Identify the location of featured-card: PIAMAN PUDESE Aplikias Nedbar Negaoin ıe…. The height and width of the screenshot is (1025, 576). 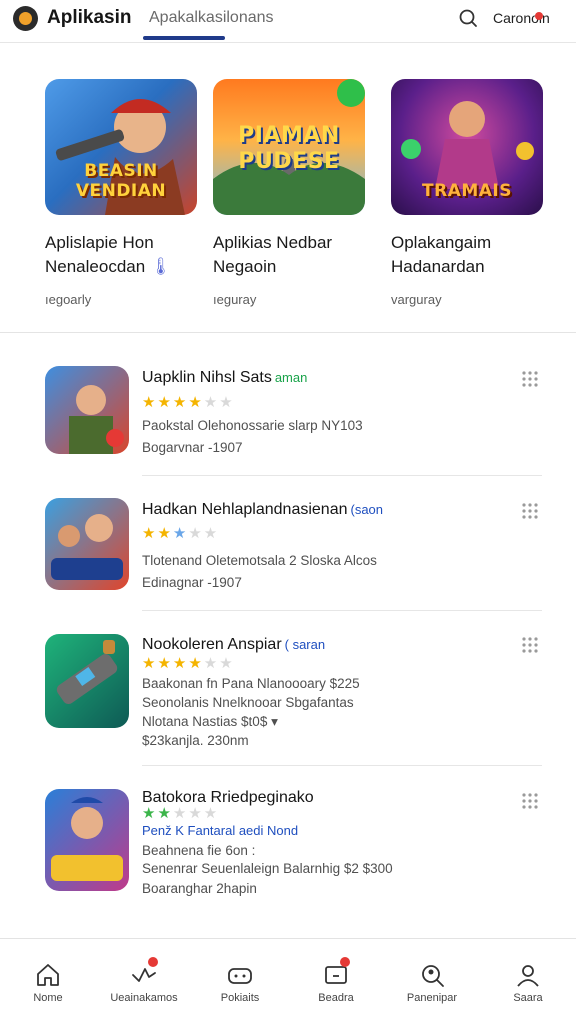
(293, 193).